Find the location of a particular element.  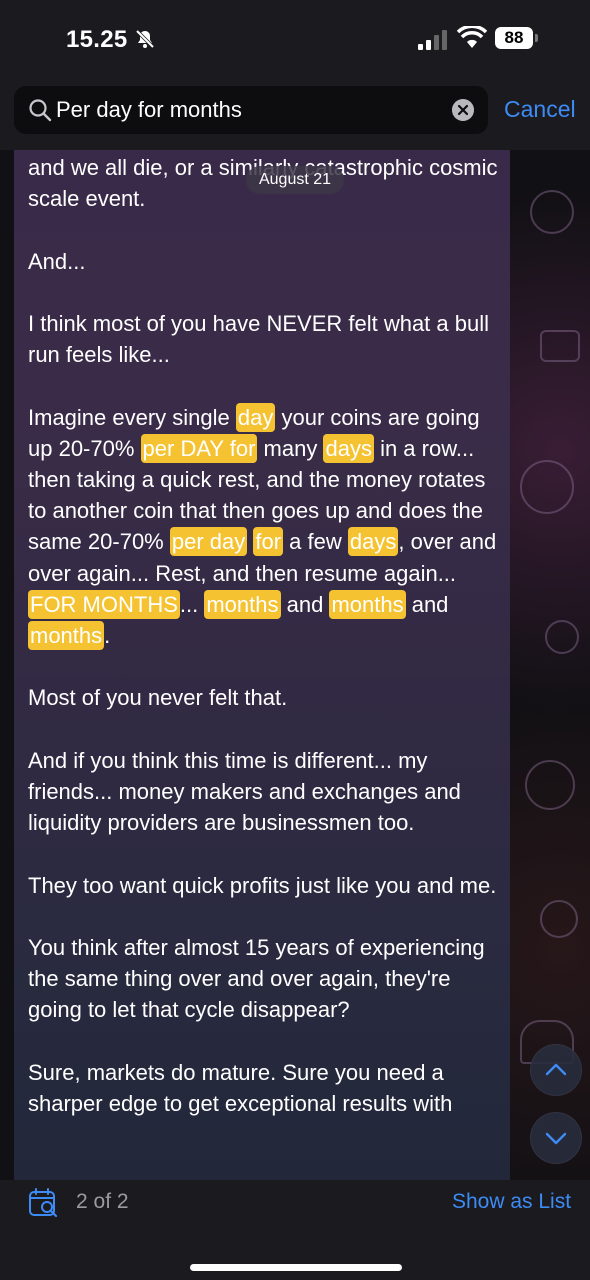

search-input is located at coordinates (246, 110).